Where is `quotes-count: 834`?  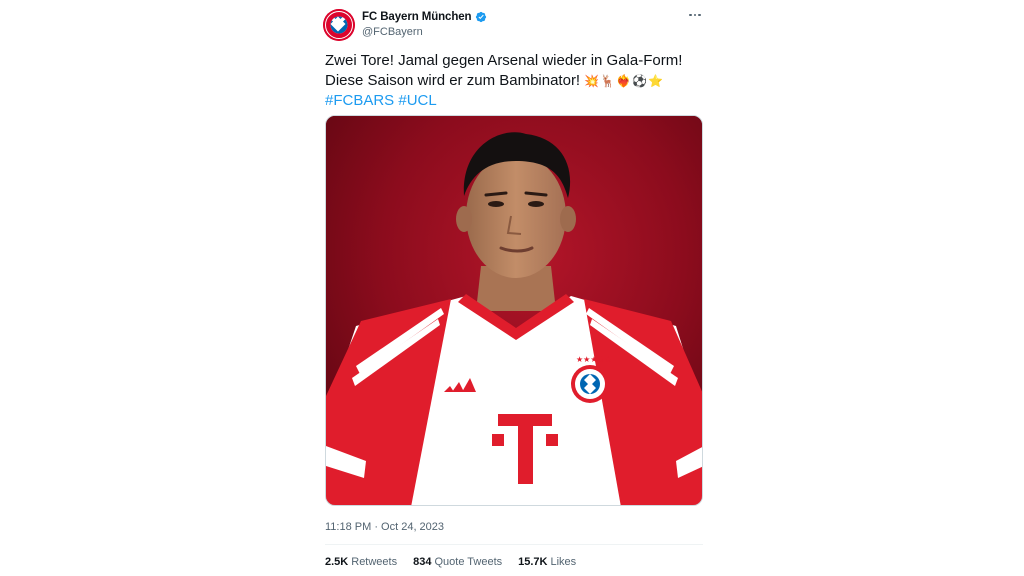
quotes-count: 834 is located at coordinates (422, 562).